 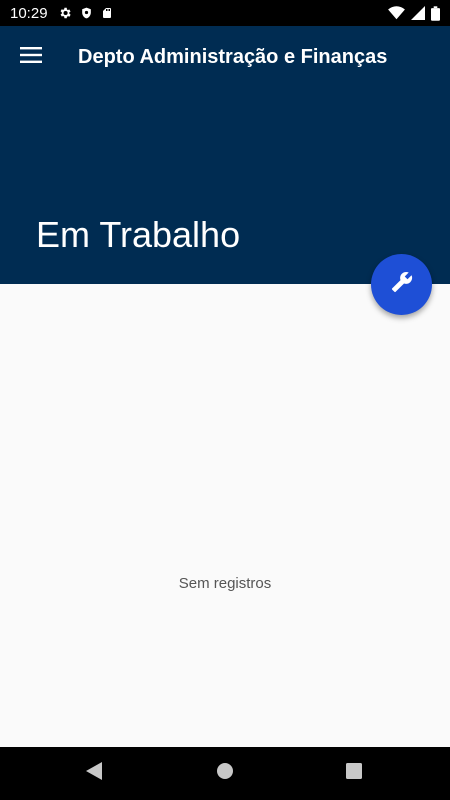 I want to click on hamburger-menu-icon, so click(x=31, y=57).